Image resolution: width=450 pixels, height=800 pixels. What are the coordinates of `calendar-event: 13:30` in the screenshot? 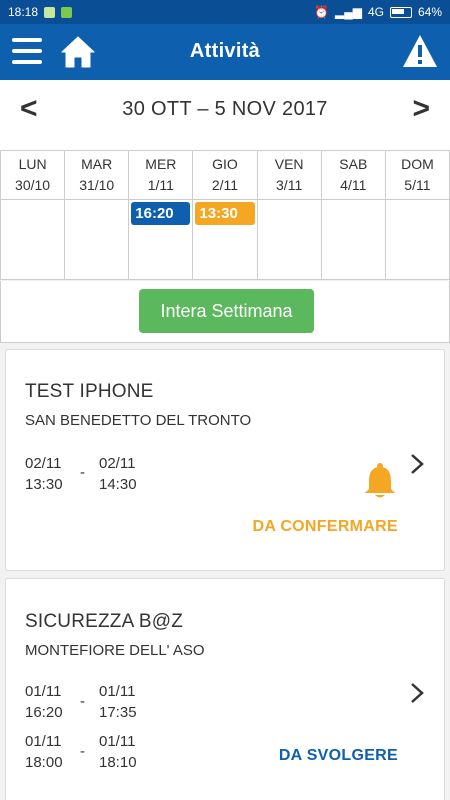 It's located at (225, 213).